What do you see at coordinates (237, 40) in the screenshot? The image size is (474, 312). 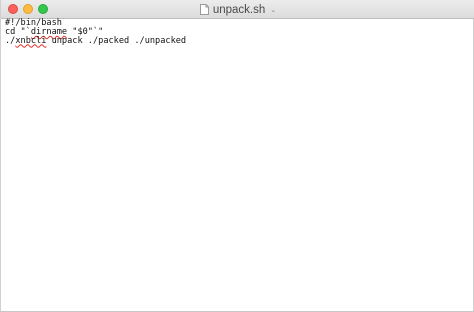 I see `code-line: ./xnbcli unpack ./packed ./unpacked` at bounding box center [237, 40].